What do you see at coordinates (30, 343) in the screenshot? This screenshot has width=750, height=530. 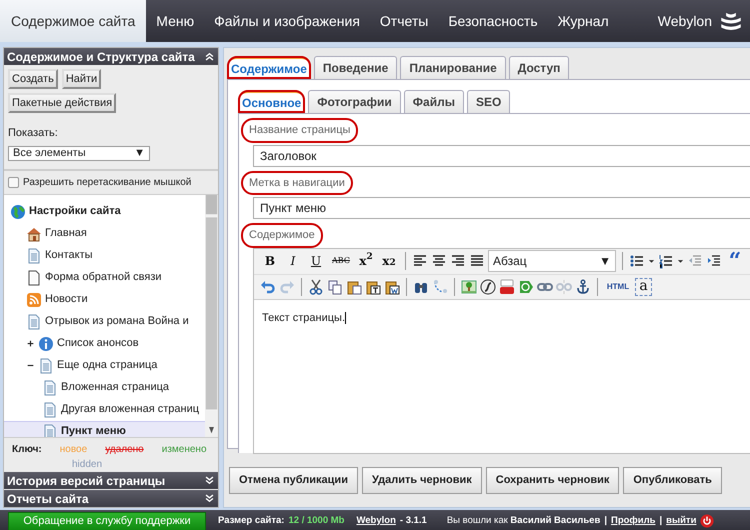 I see `plus-icon` at bounding box center [30, 343].